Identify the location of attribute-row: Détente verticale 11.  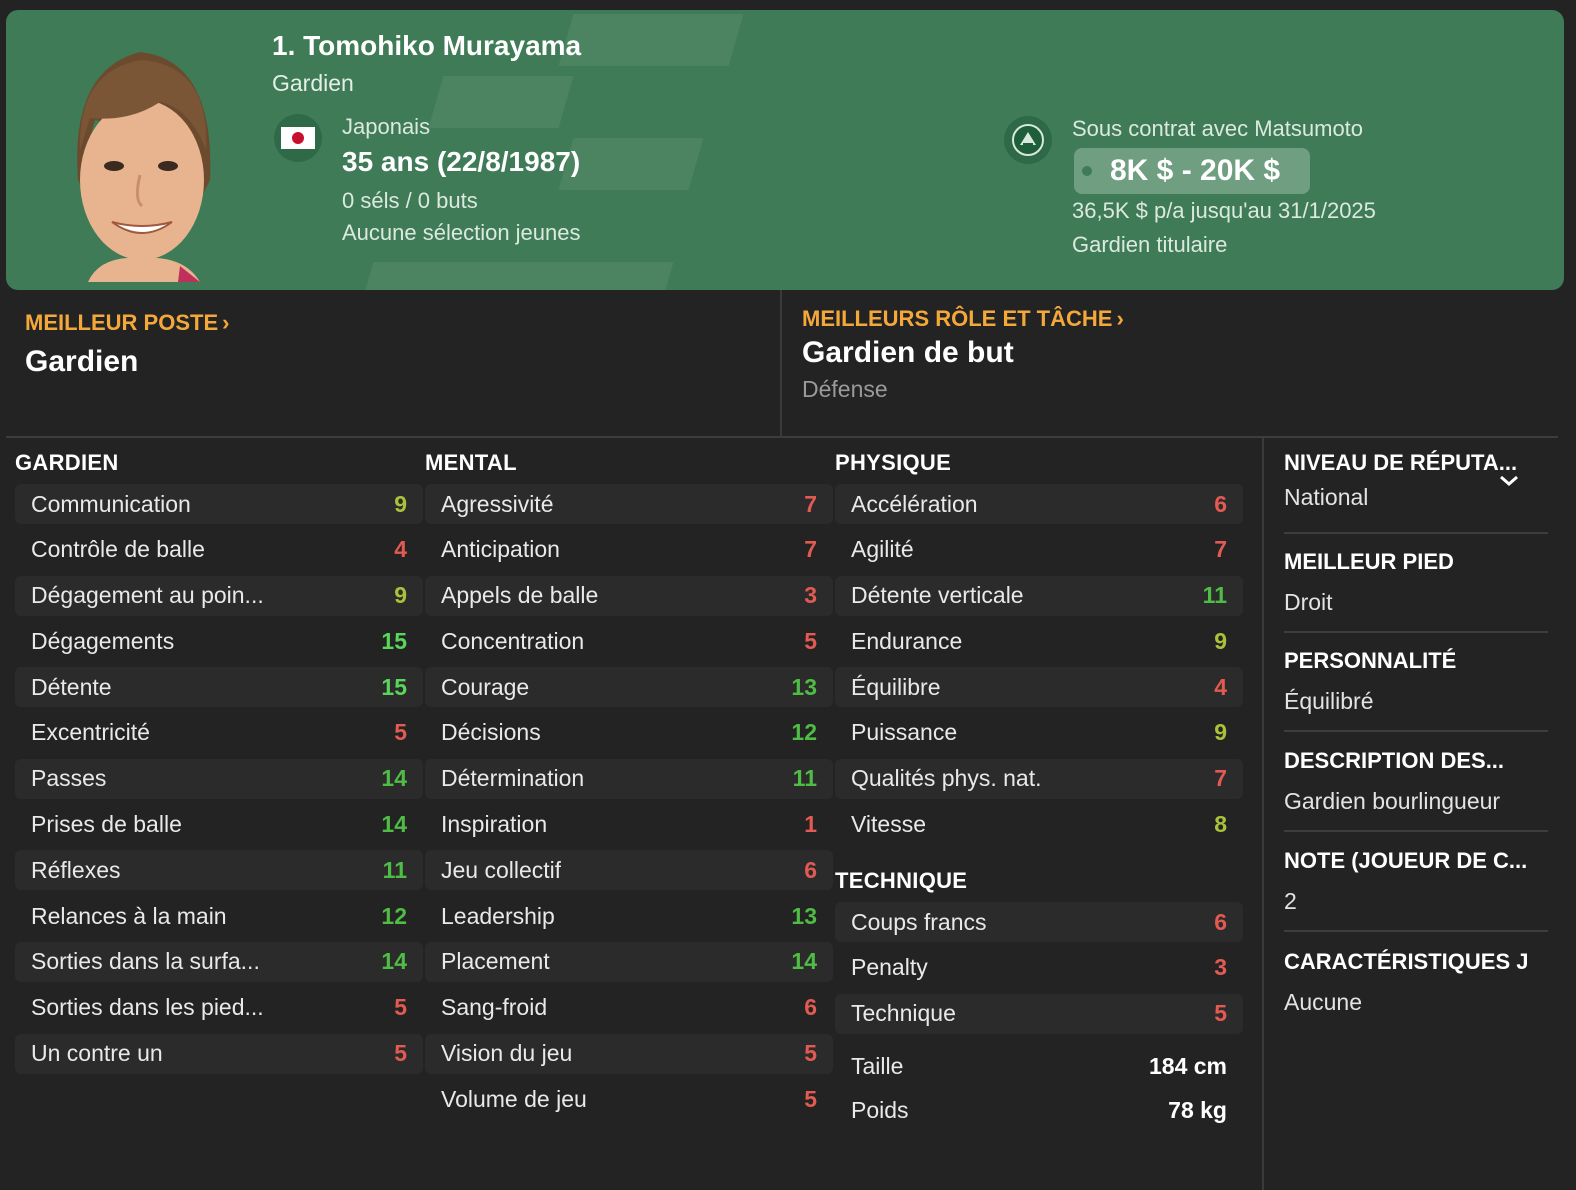
(1039, 595).